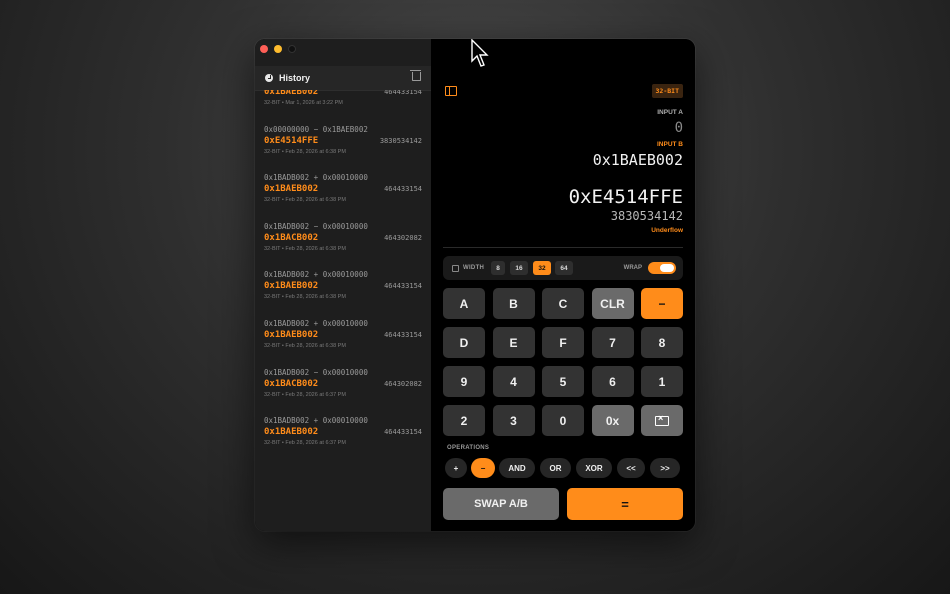  What do you see at coordinates (513, 381) in the screenshot?
I see `key-4: 4` at bounding box center [513, 381].